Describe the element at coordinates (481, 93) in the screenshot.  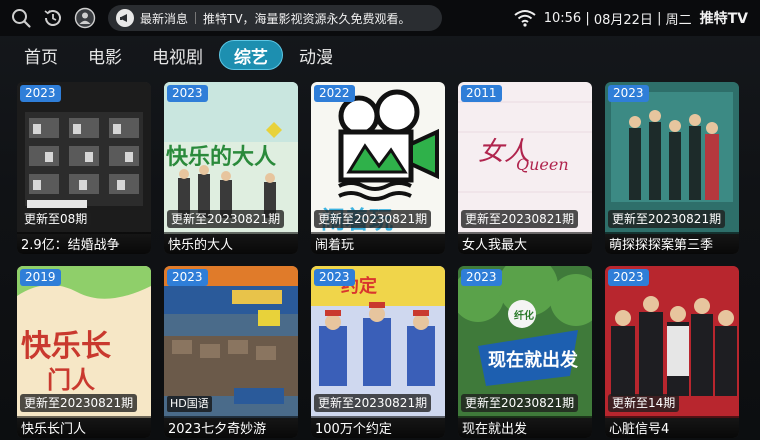
I see `year-badge: 2011` at that location.